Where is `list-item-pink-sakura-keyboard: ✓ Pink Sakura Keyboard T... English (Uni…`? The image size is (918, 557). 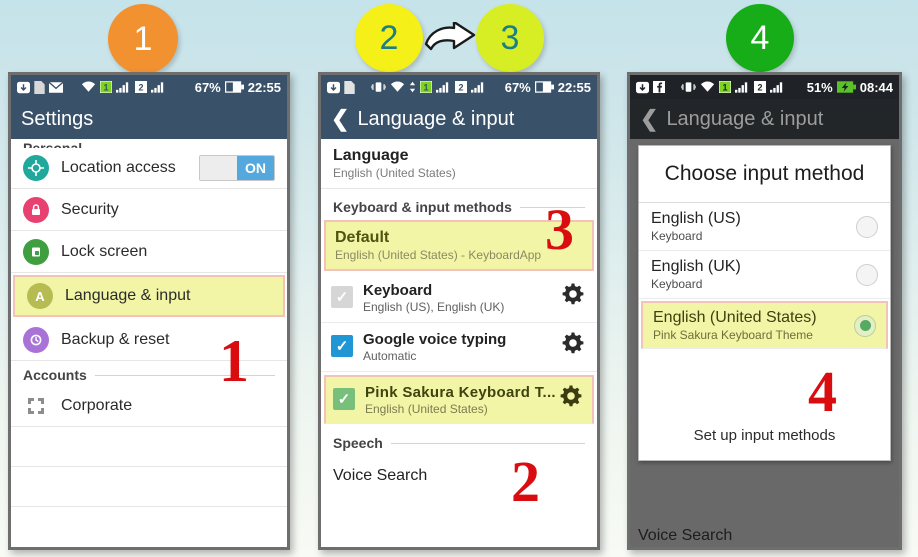 list-item-pink-sakura-keyboard: ✓ Pink Sakura Keyboard T... English (Uni… is located at coordinates (459, 399).